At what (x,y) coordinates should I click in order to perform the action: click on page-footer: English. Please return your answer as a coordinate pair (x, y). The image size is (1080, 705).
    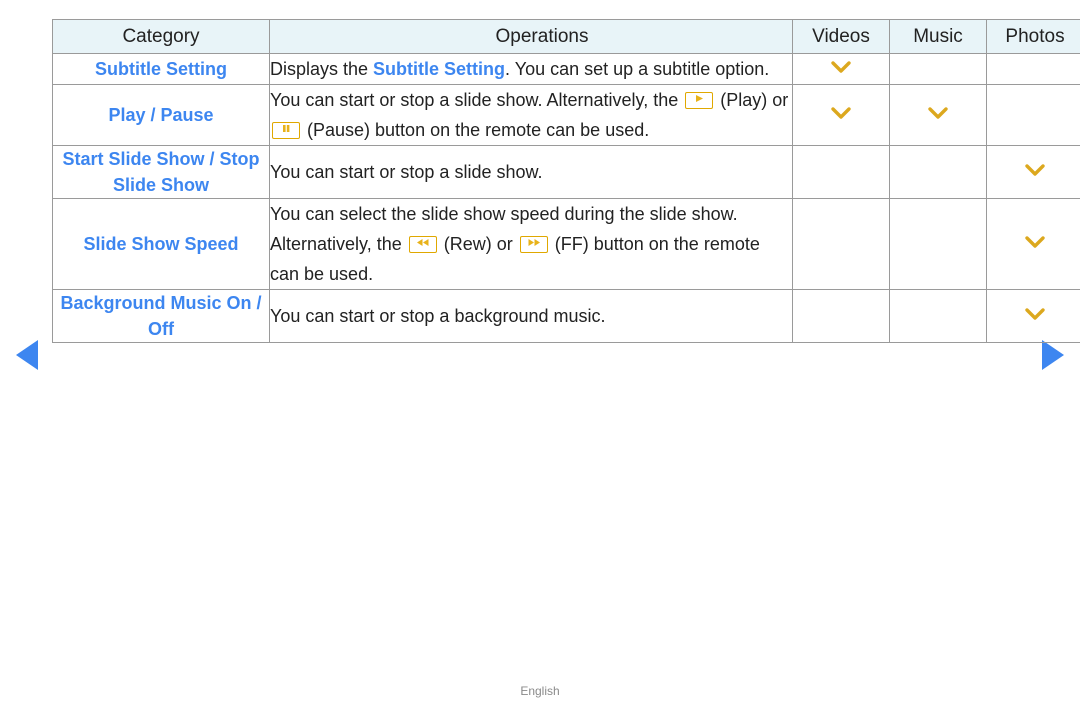
    Looking at the image, I should click on (540, 691).